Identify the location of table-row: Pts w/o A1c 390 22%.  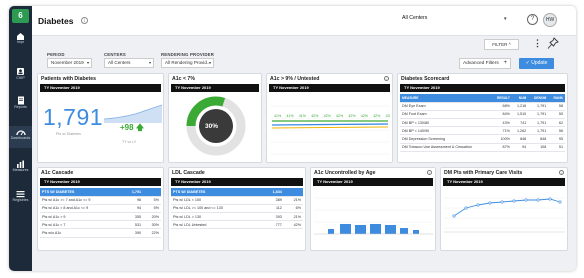
(100, 233).